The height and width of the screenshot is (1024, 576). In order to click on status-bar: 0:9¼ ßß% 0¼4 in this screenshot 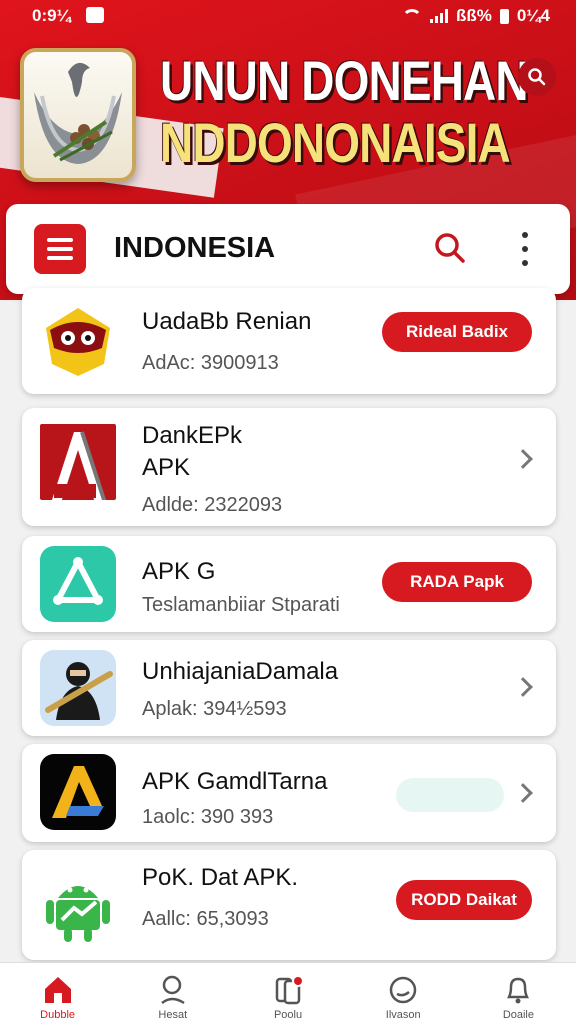, I will do `click(288, 16)`.